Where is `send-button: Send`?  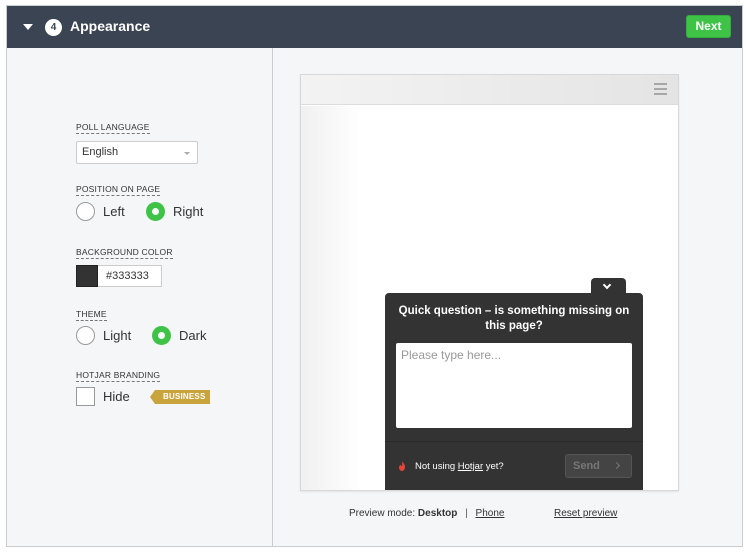 send-button: Send is located at coordinates (598, 466).